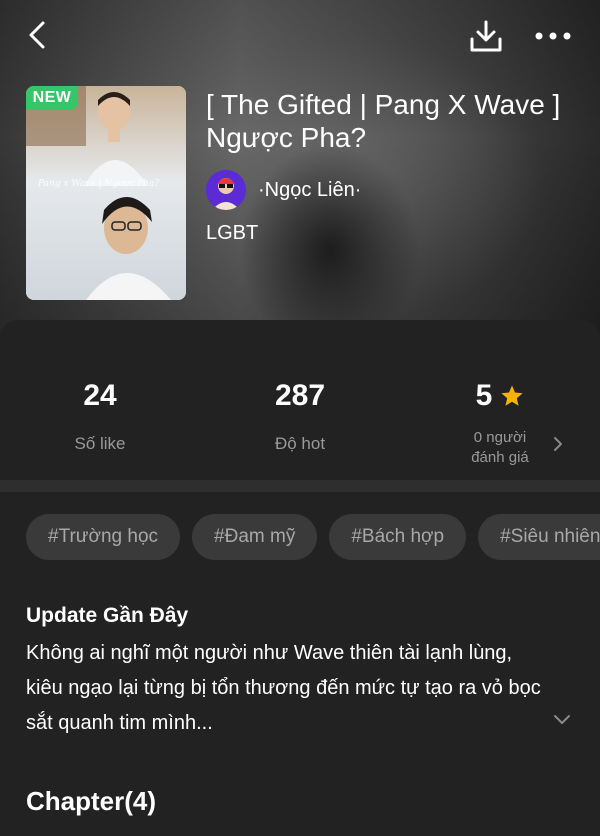 The height and width of the screenshot is (836, 600). What do you see at coordinates (52, 98) in the screenshot?
I see `new-badge: NEW` at bounding box center [52, 98].